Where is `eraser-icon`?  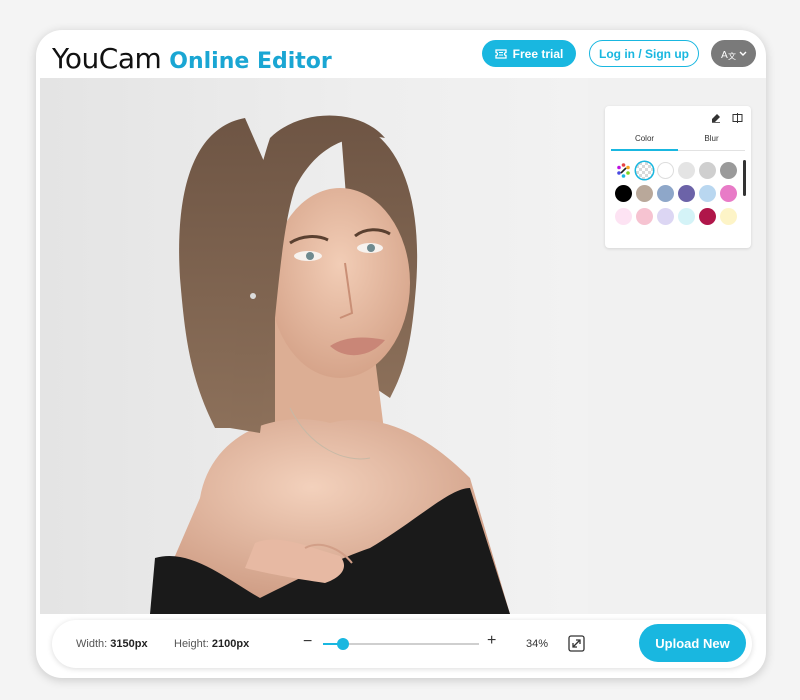 eraser-icon is located at coordinates (716, 118).